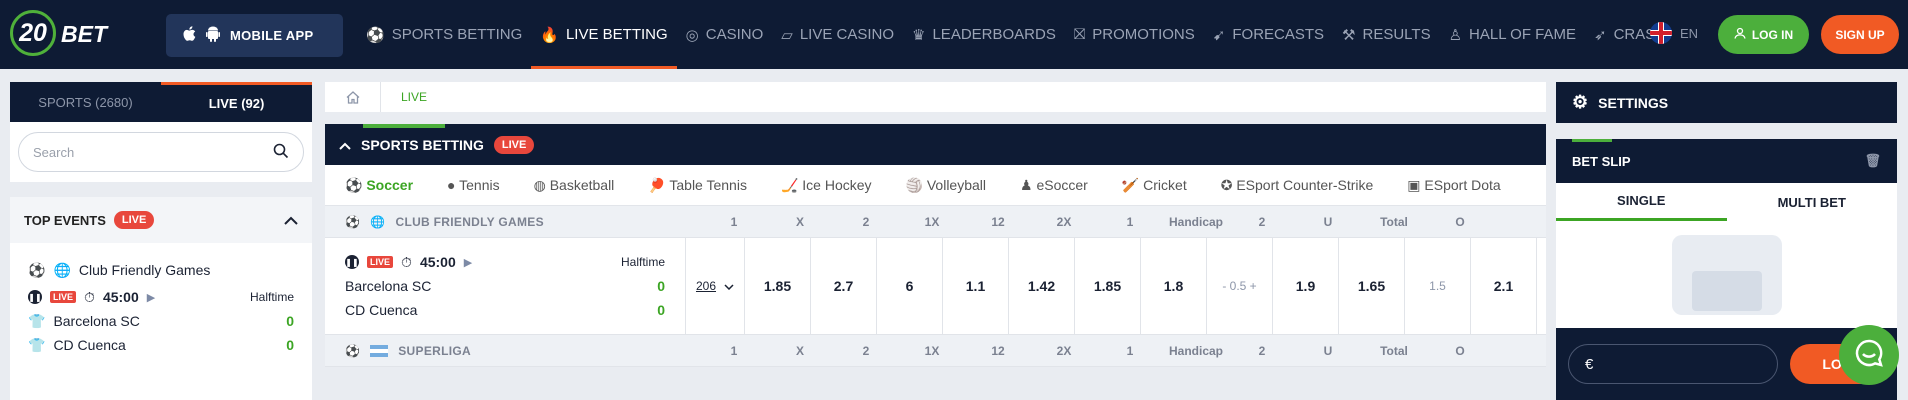  I want to click on nav-leaderboards: ♛ LEADERBOARDS, so click(984, 34).